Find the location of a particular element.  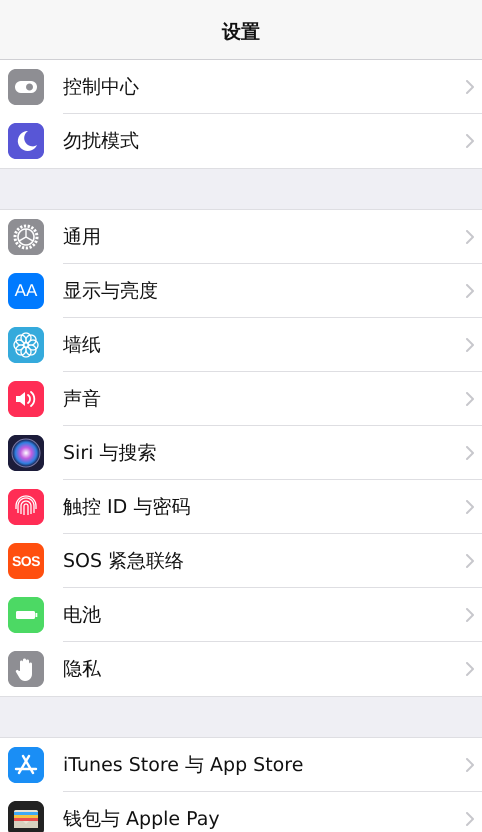

row-label: 墙纸 is located at coordinates (82, 345).